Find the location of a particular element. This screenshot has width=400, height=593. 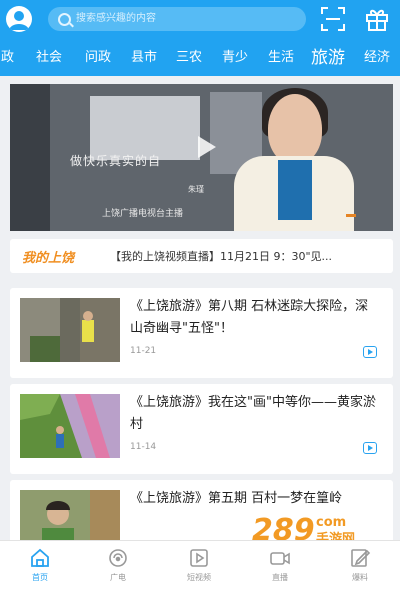

scan-icon is located at coordinates (333, 19).